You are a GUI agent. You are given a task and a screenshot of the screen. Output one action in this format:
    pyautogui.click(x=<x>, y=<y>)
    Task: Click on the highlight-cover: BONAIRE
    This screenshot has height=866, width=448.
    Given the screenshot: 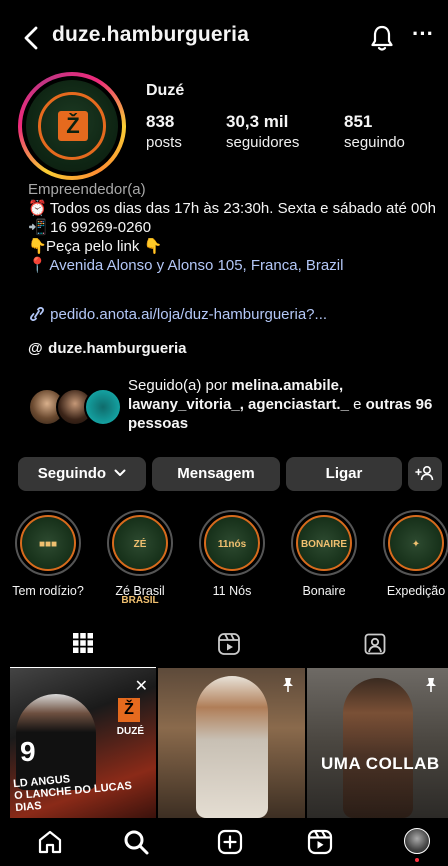 What is the action you would take?
    pyautogui.click(x=324, y=543)
    